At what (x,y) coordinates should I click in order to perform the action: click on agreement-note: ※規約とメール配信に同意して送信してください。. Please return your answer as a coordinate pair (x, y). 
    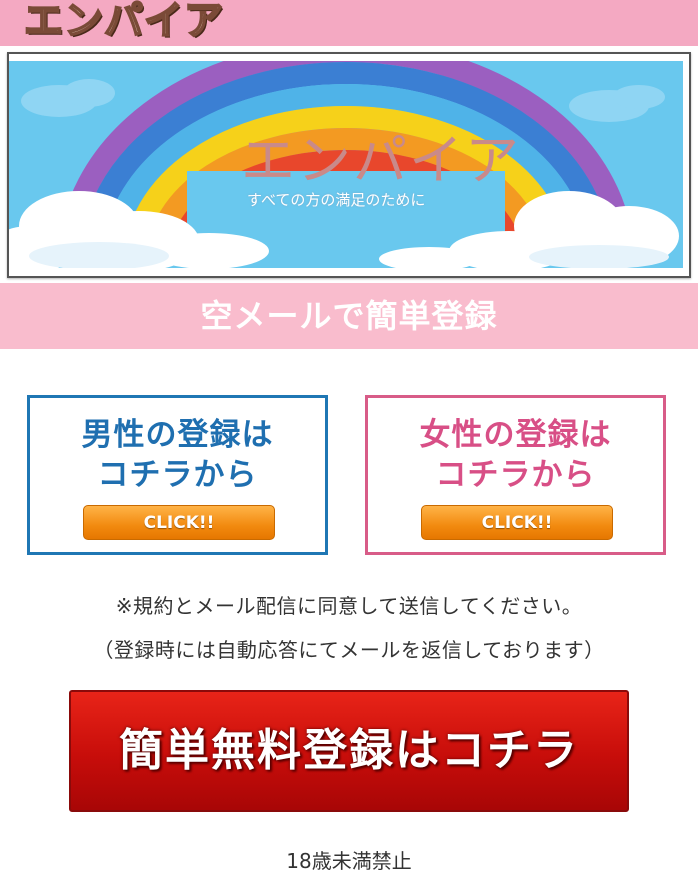
    Looking at the image, I should click on (349, 606).